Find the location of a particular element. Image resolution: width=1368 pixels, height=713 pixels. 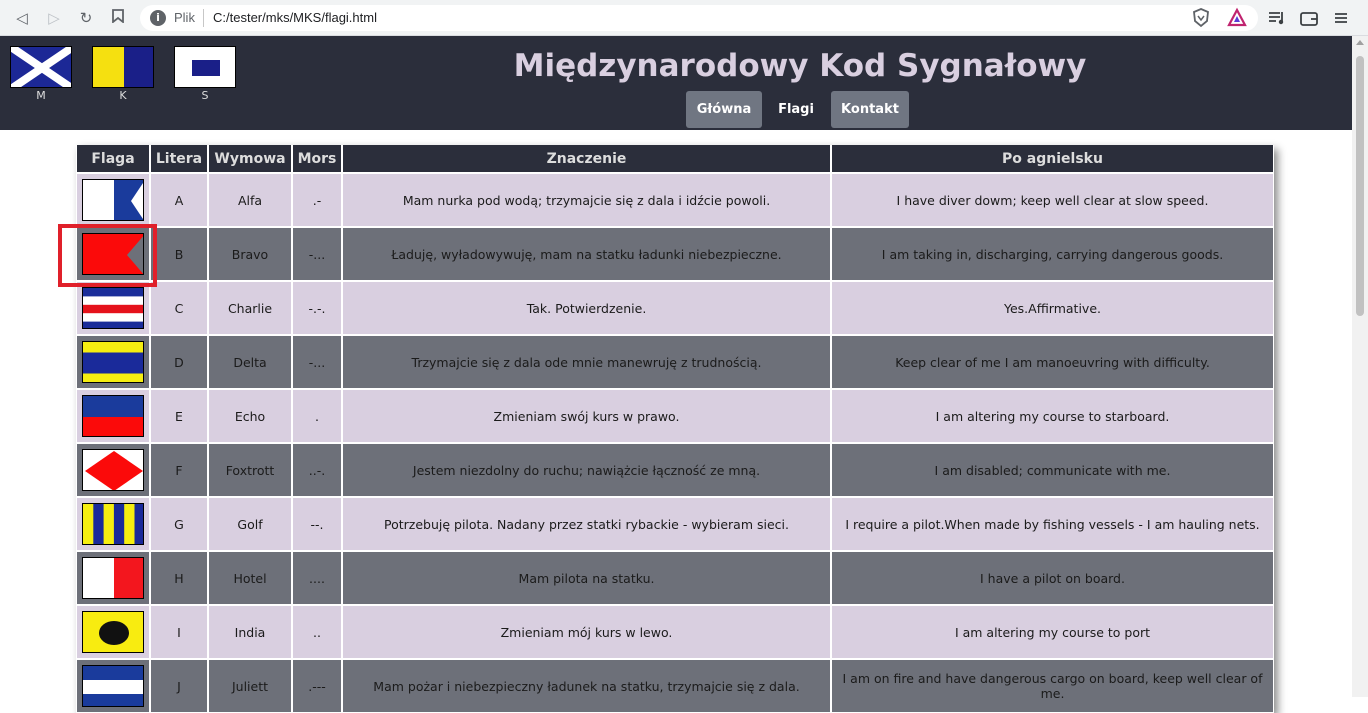

word-cell: Hotel is located at coordinates (250, 578).